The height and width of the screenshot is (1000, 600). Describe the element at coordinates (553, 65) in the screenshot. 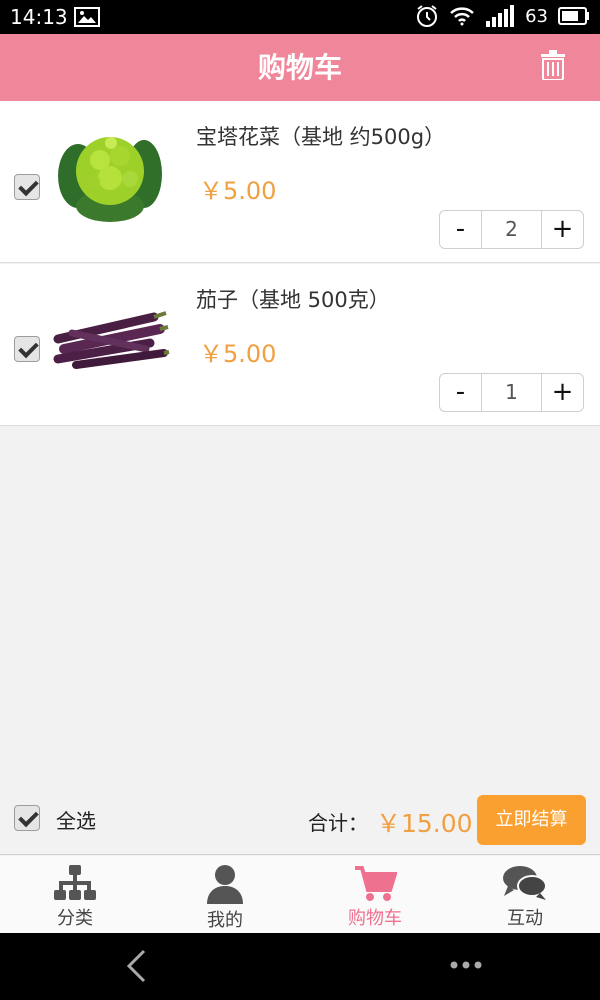

I see `trash-icon` at that location.